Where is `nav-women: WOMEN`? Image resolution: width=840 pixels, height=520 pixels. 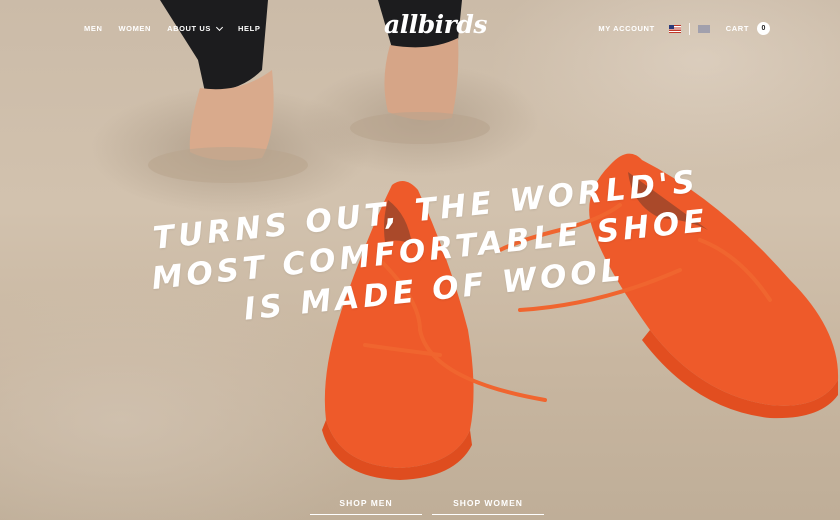 nav-women: WOMEN is located at coordinates (134, 28).